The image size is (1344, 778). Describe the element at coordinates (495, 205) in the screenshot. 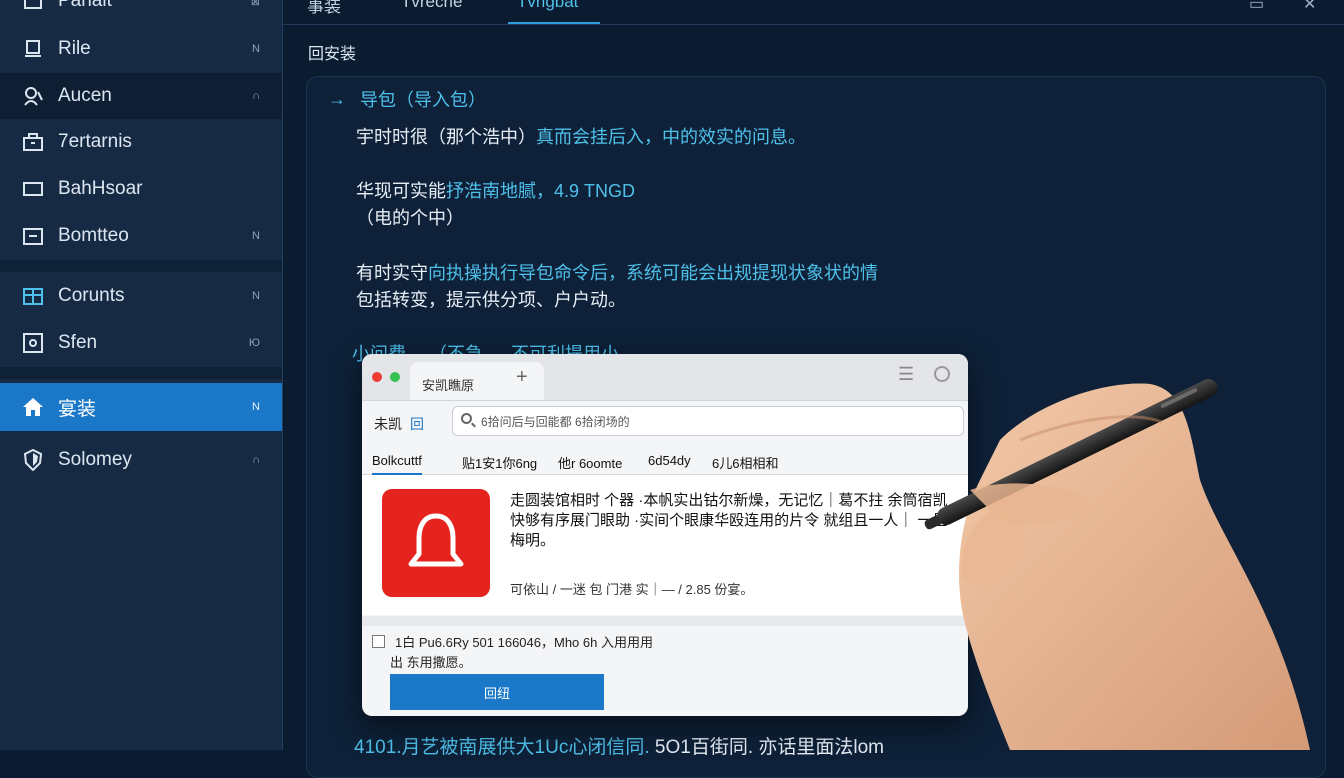

I see `paragraph-2: 华现可实能抒浩南地腻，4.9 TNGD （电的个中）` at that location.